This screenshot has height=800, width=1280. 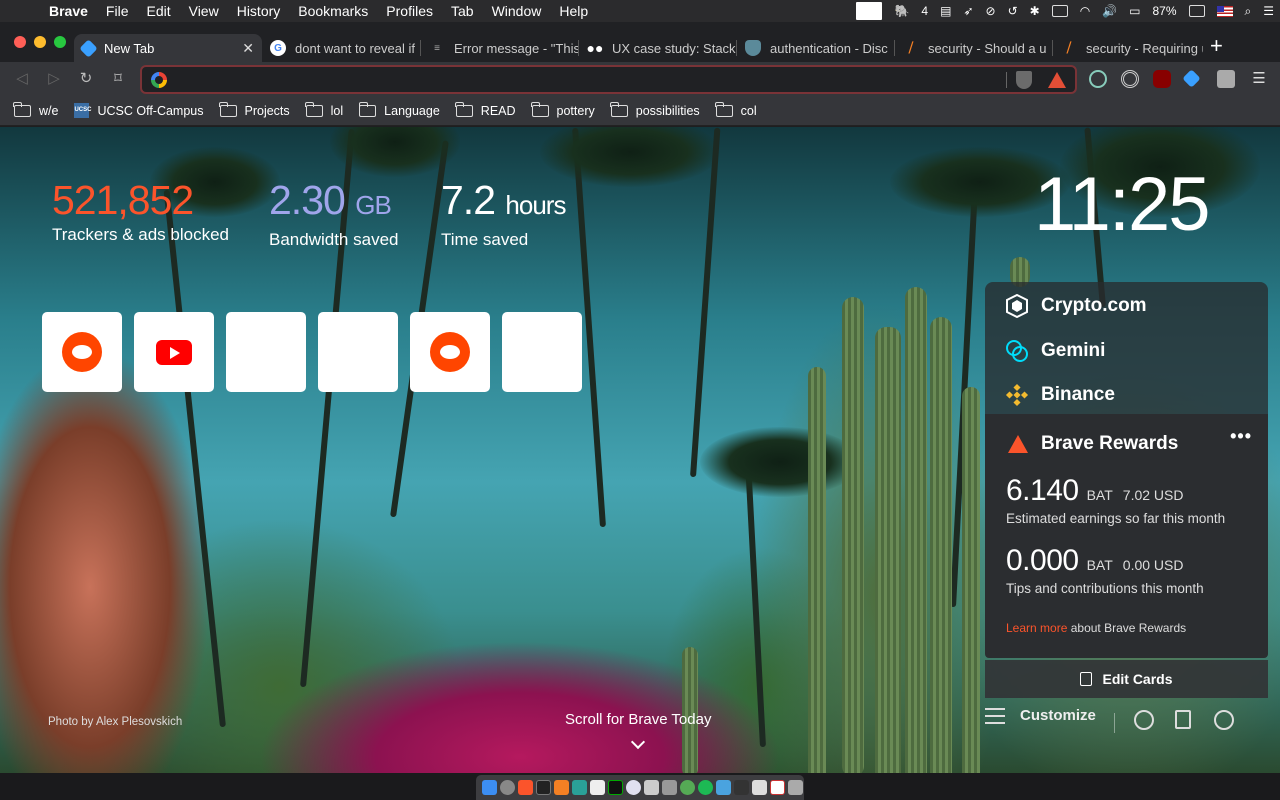 I want to click on elephant-icon: 🐘, so click(x=901, y=11).